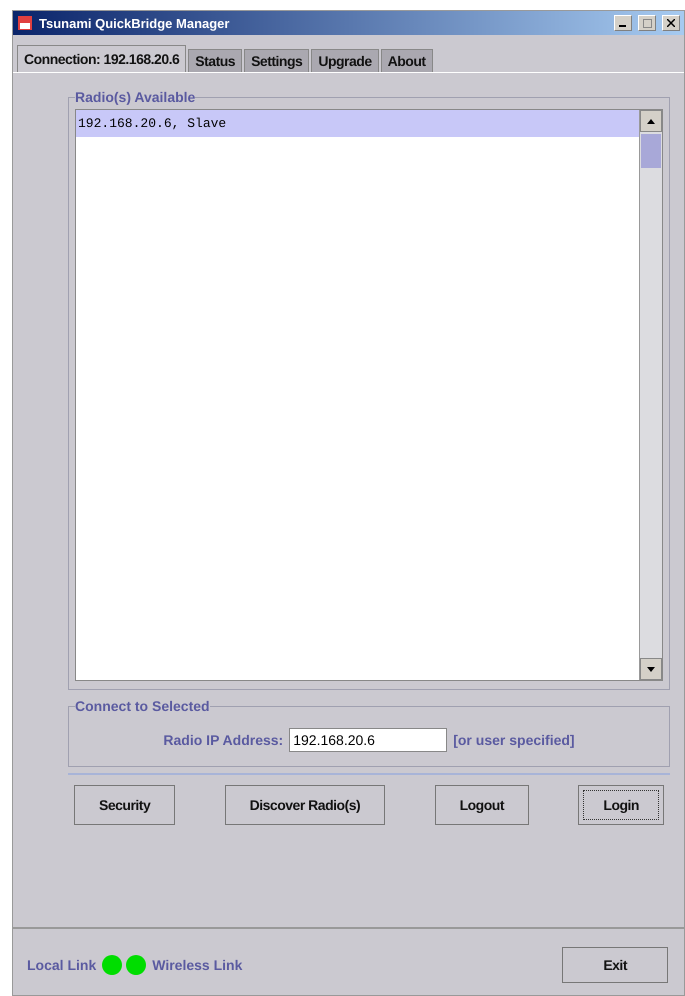 The image size is (685, 996). I want to click on maximize-icon, so click(647, 23).